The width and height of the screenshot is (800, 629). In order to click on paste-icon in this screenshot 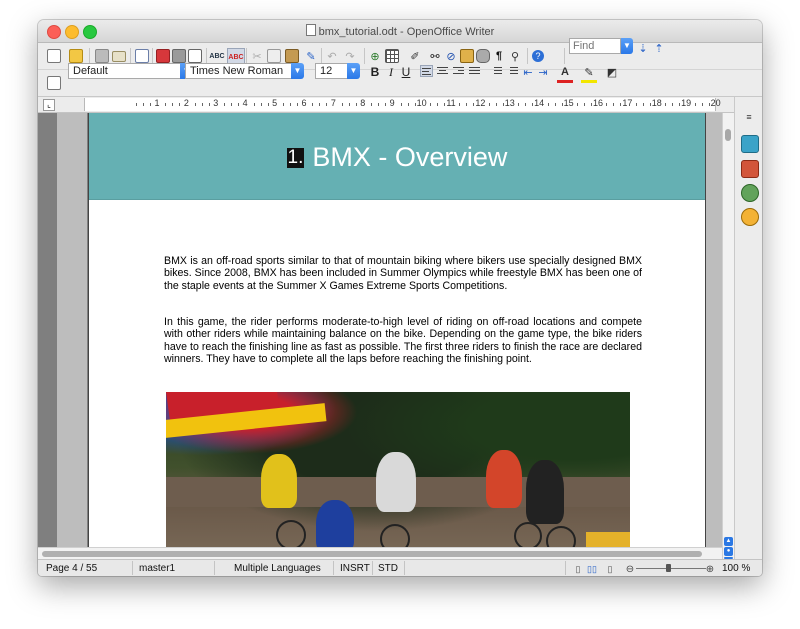, I will do `click(292, 56)`.